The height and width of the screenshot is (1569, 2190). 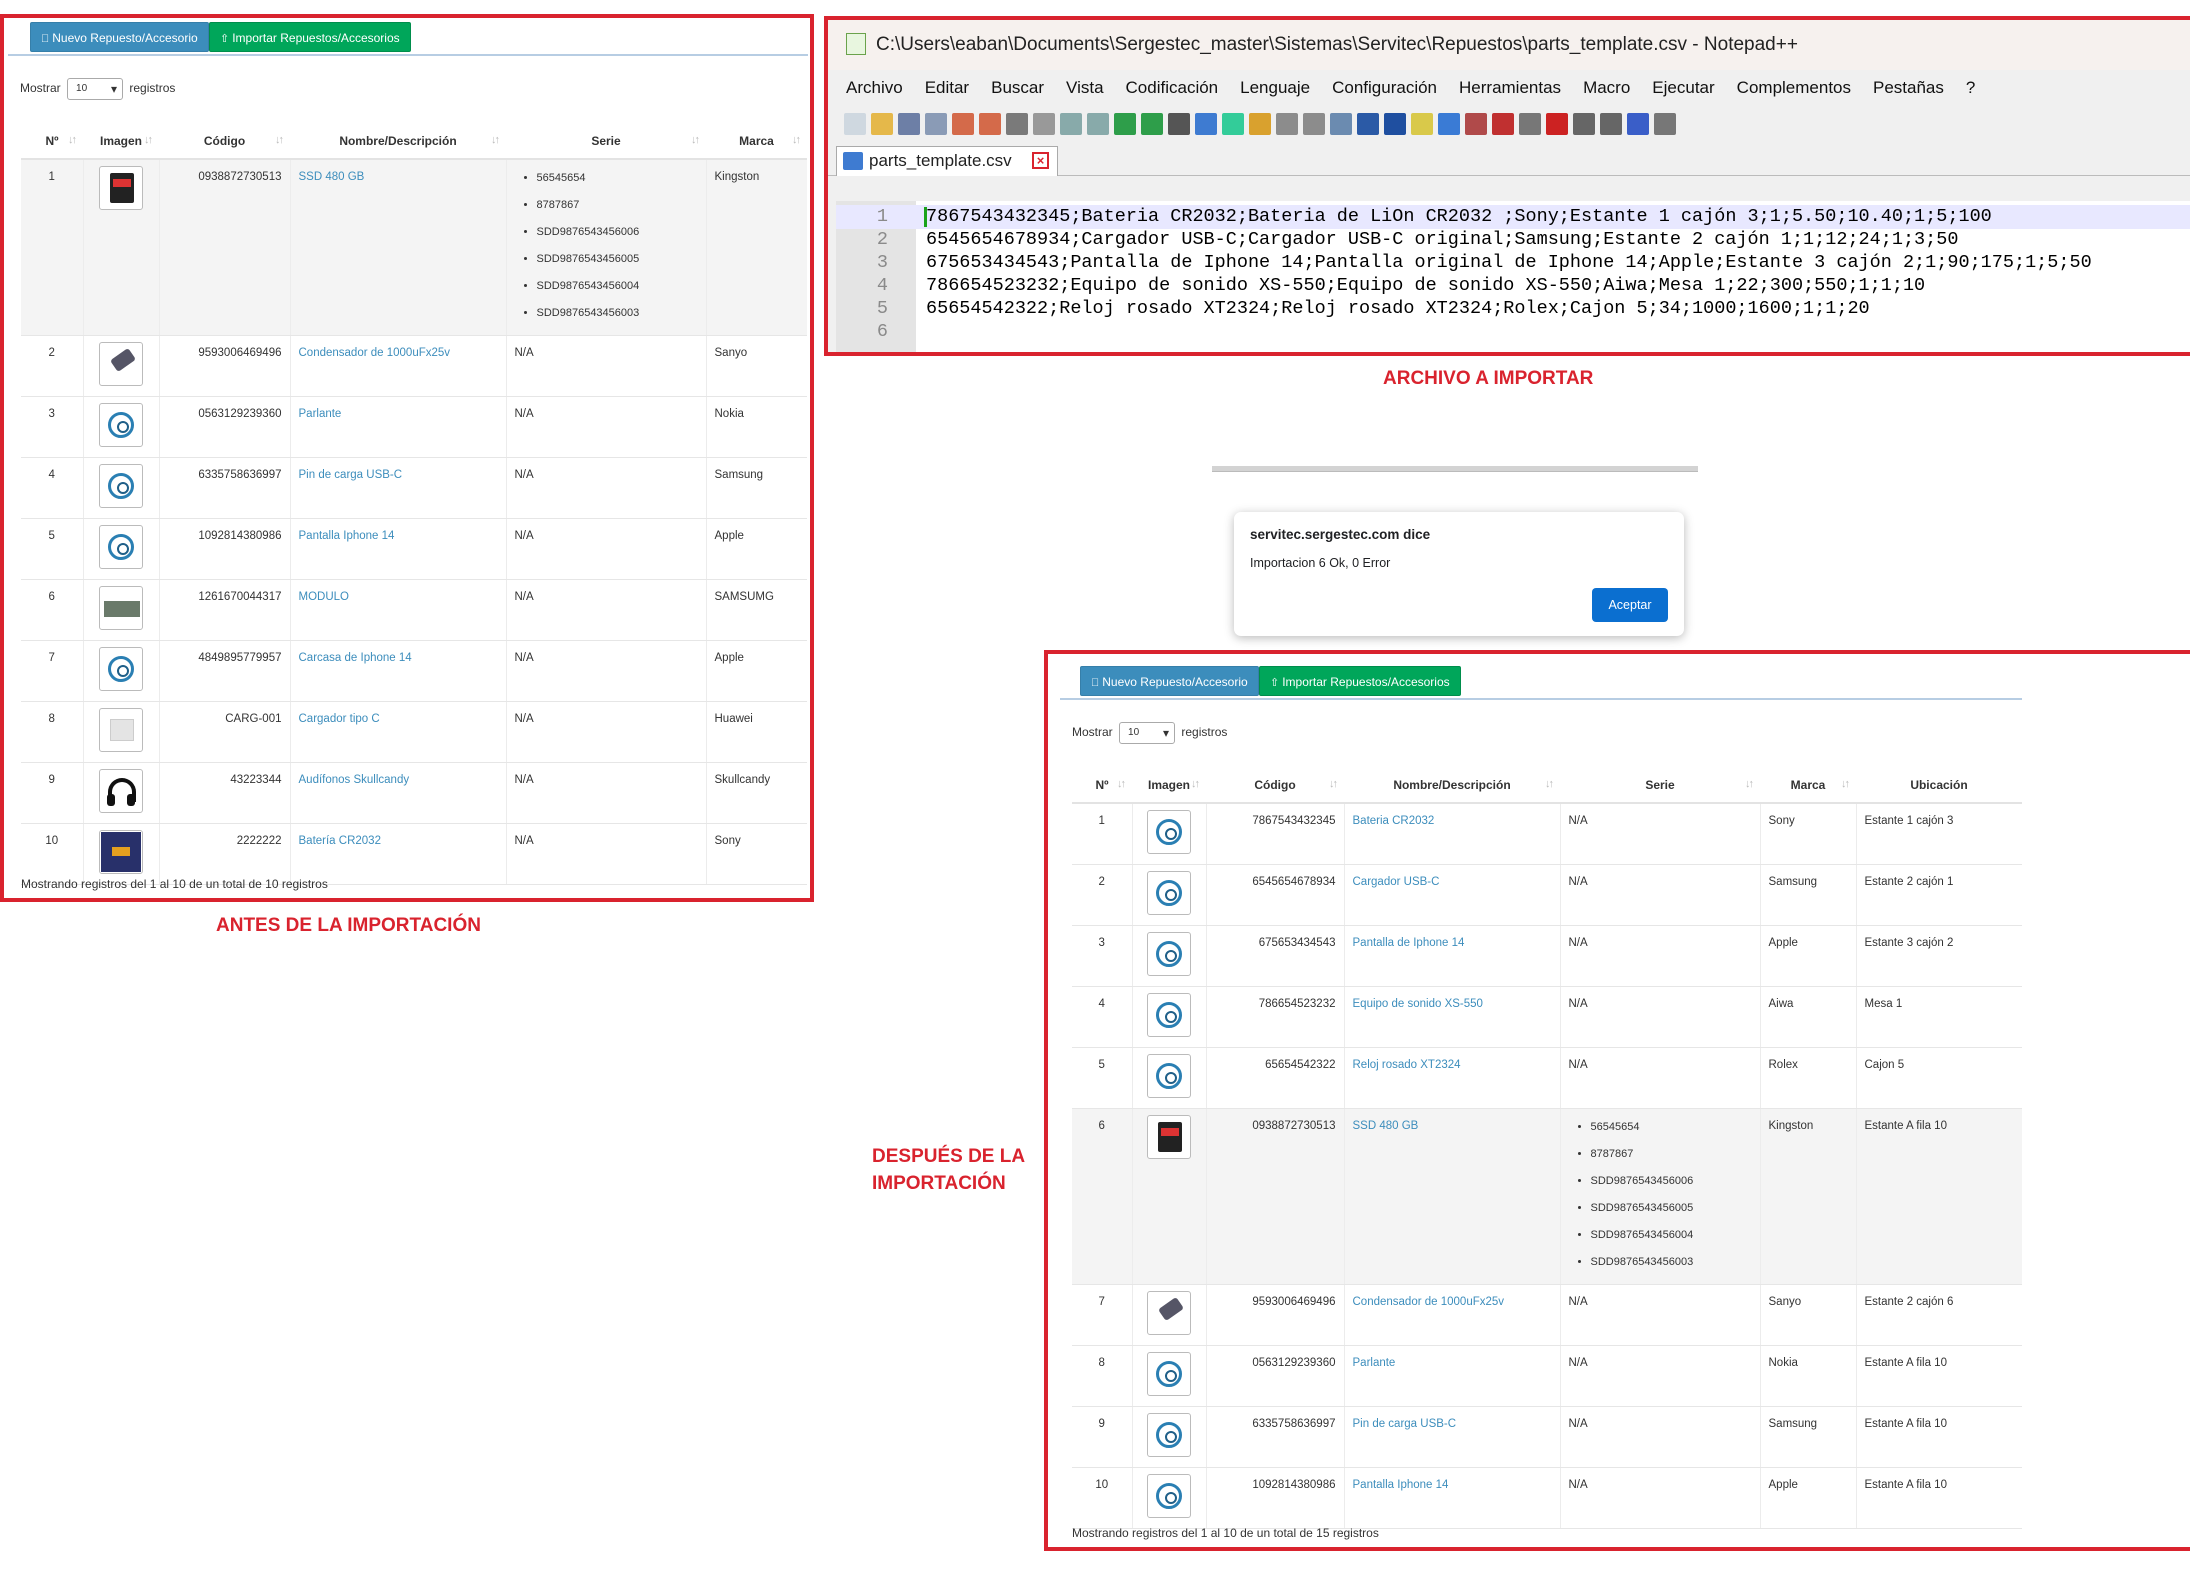 What do you see at coordinates (1630, 605) in the screenshot?
I see `accept-button: Aceptar` at bounding box center [1630, 605].